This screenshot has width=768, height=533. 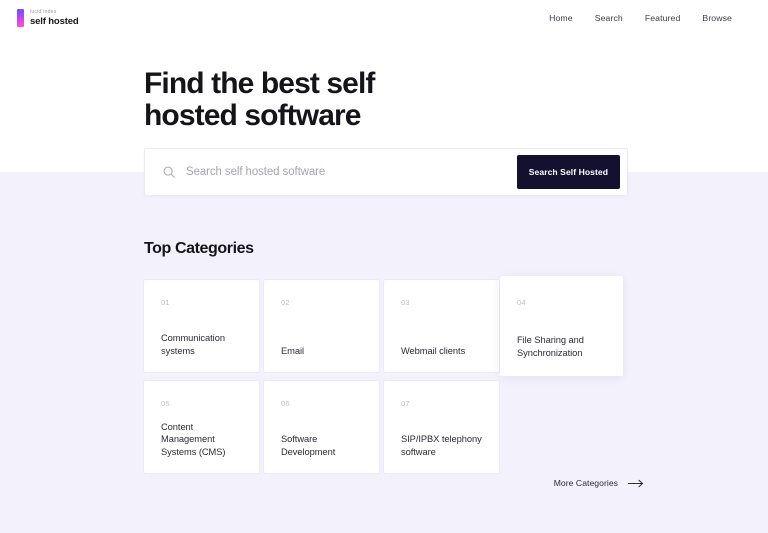 What do you see at coordinates (43, 11) in the screenshot?
I see `brand-eyebrow: lucid index` at bounding box center [43, 11].